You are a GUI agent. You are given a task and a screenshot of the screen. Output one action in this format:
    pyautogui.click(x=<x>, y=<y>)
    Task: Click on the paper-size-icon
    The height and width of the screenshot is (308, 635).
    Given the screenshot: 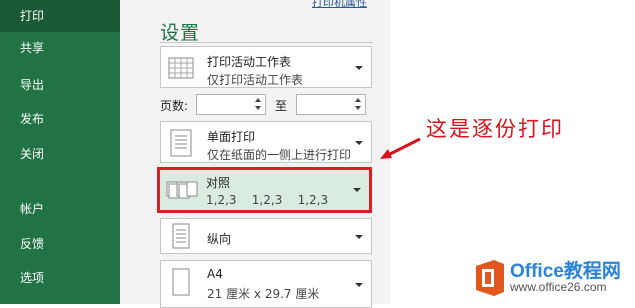 What is the action you would take?
    pyautogui.click(x=181, y=282)
    